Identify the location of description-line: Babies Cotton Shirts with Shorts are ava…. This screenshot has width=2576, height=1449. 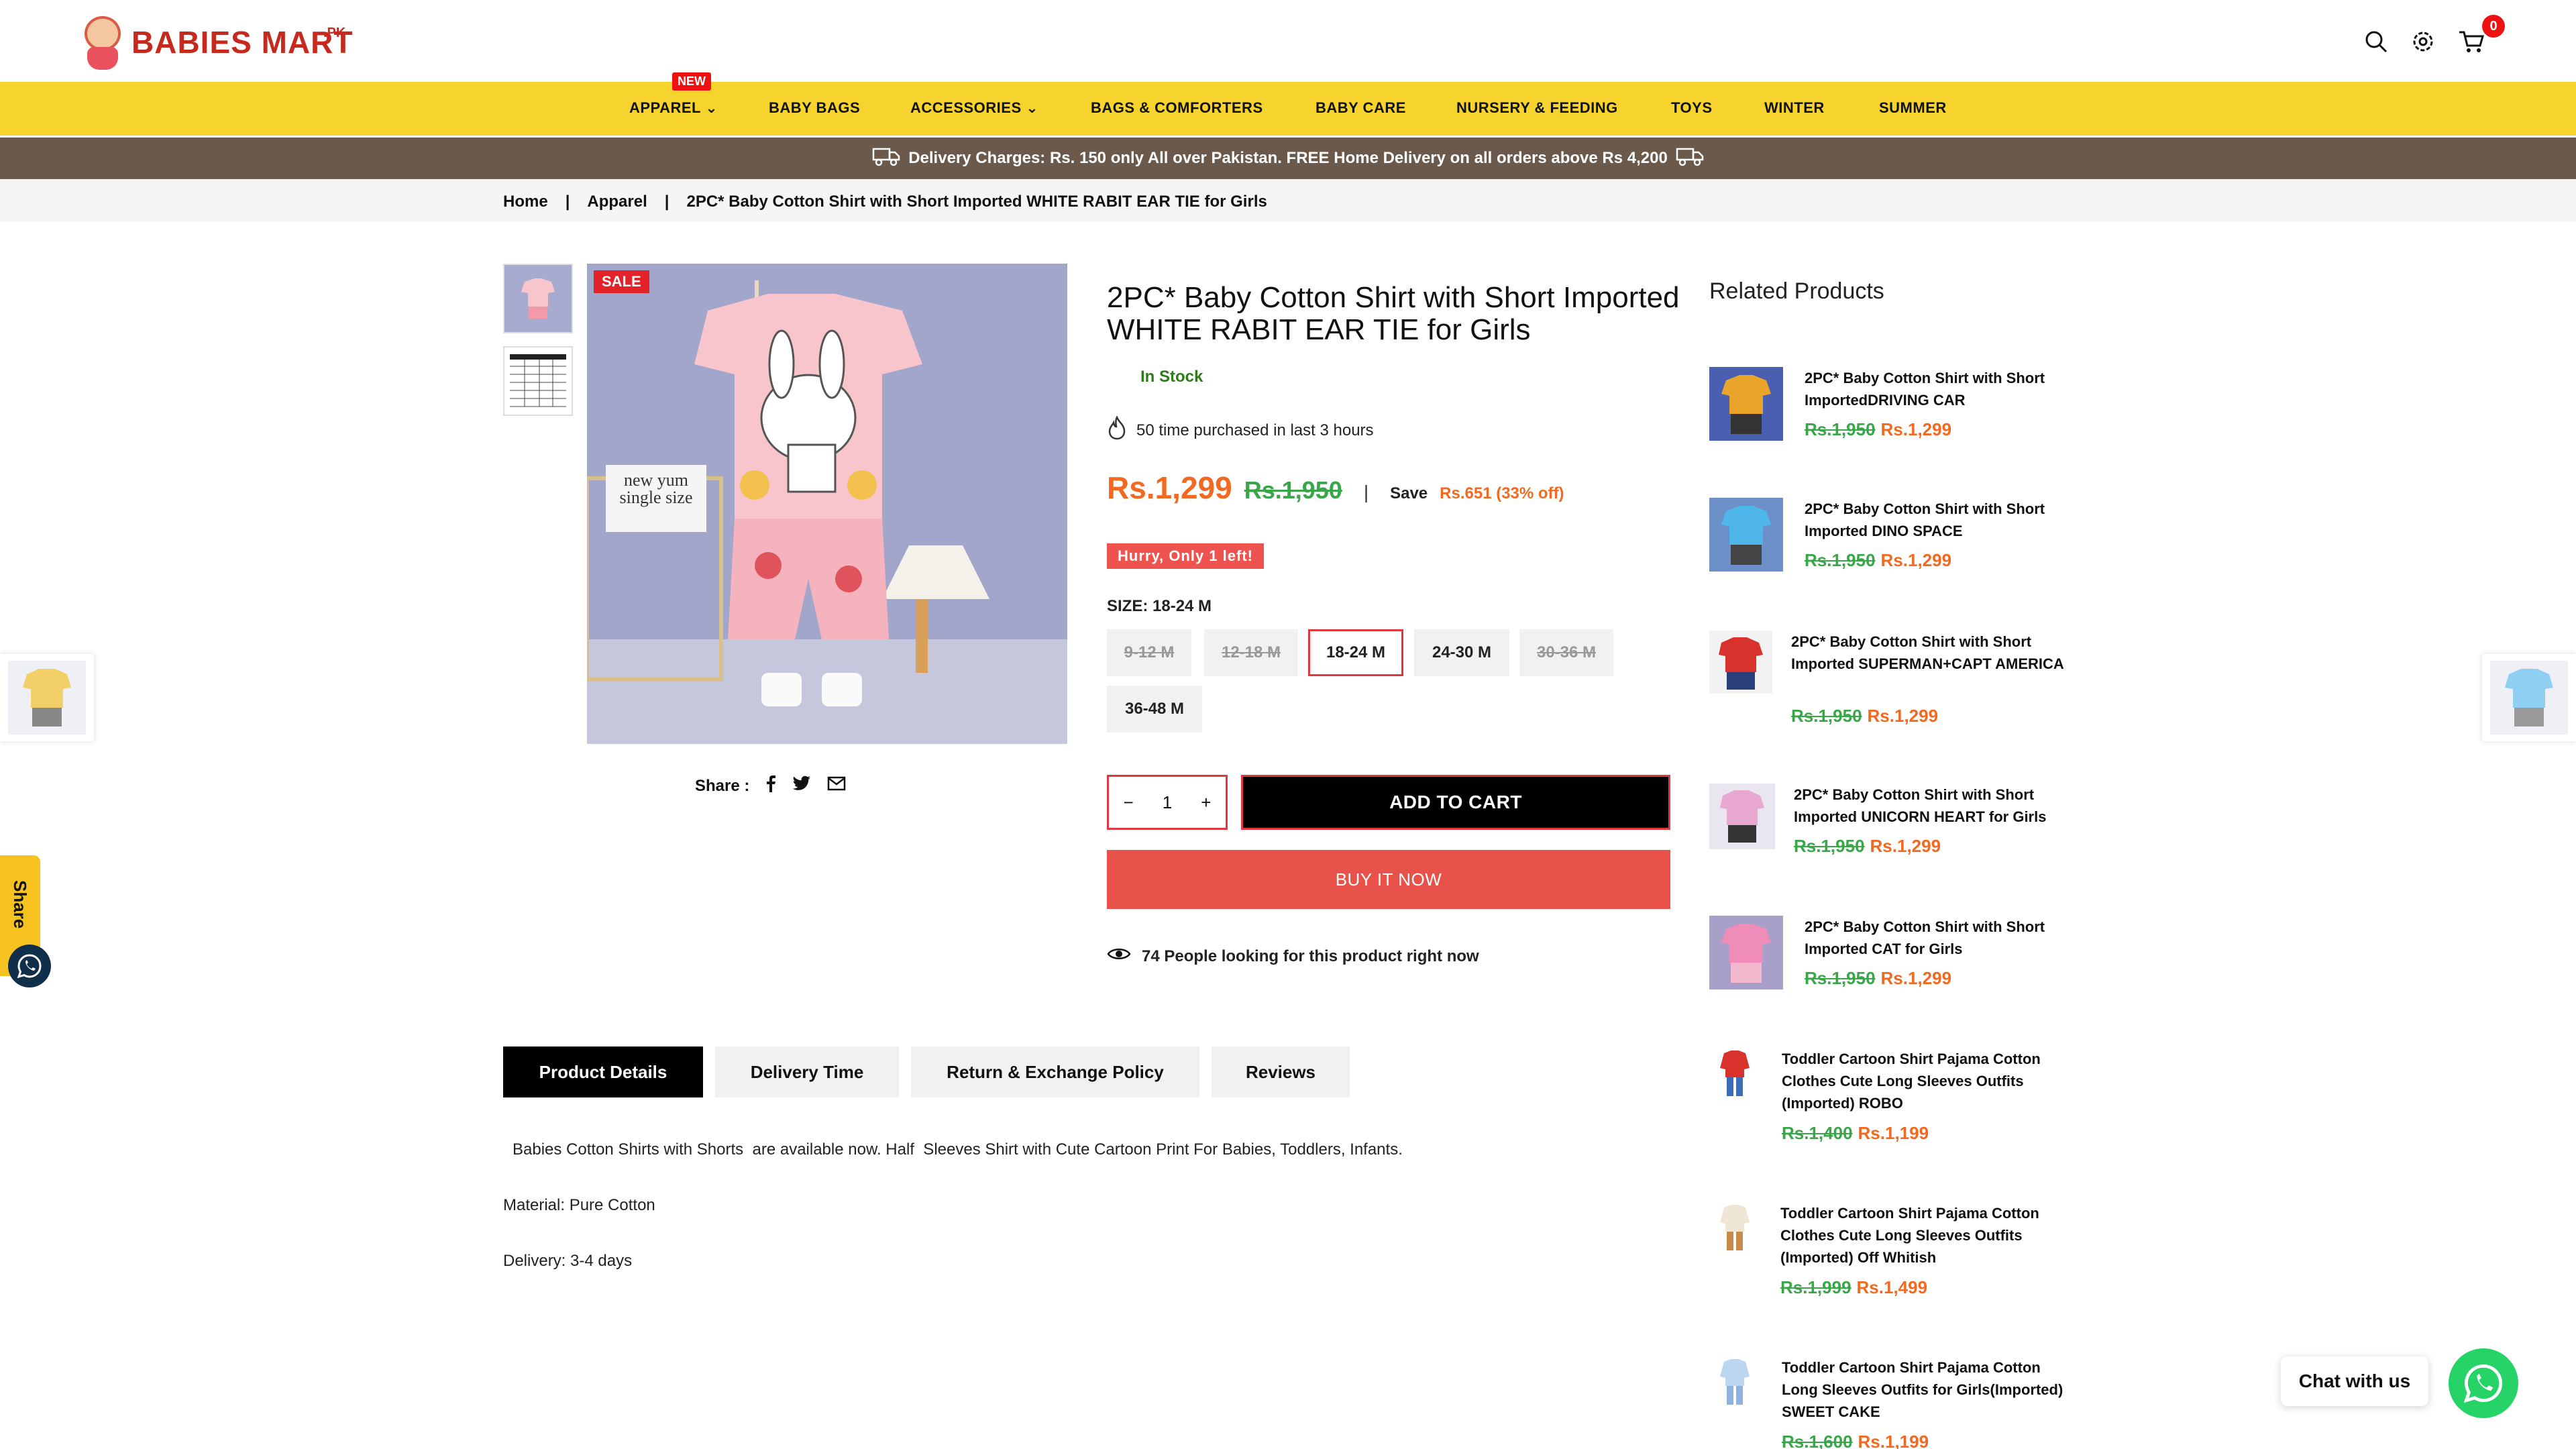
(958, 1149).